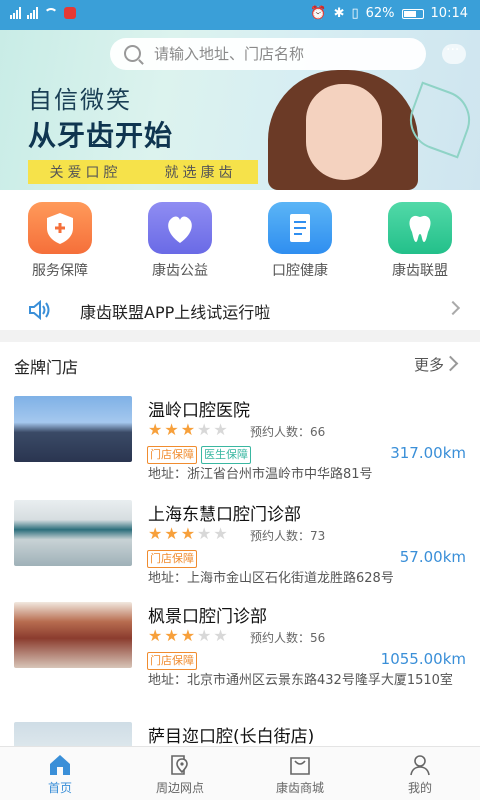  What do you see at coordinates (343, 130) in the screenshot?
I see `banner-model-photo` at bounding box center [343, 130].